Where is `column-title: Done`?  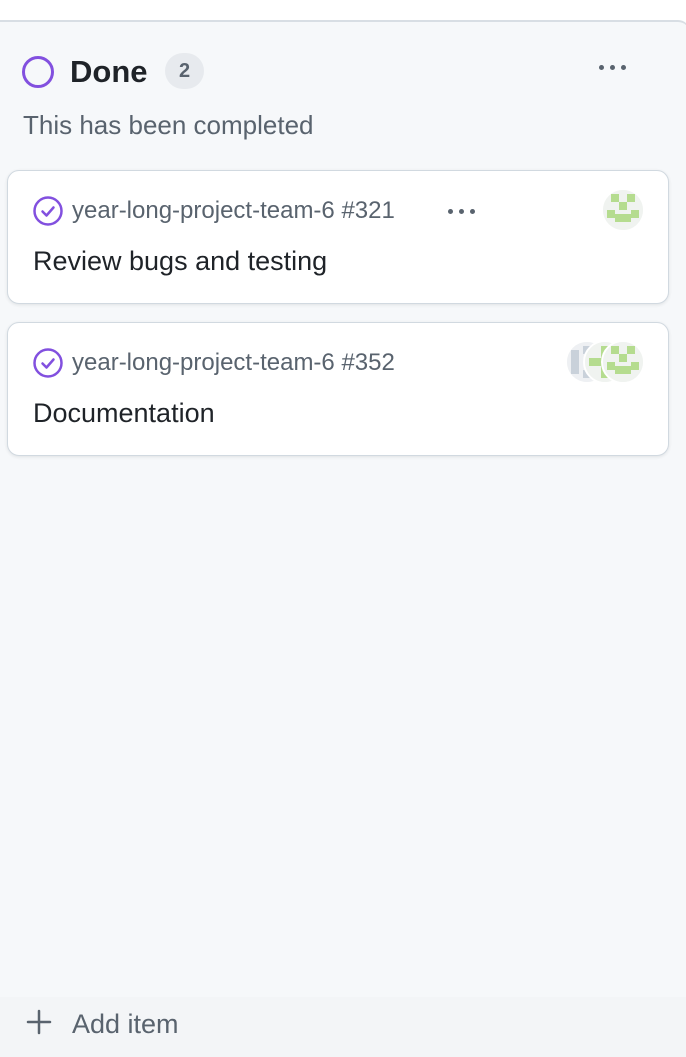 column-title: Done is located at coordinates (109, 71).